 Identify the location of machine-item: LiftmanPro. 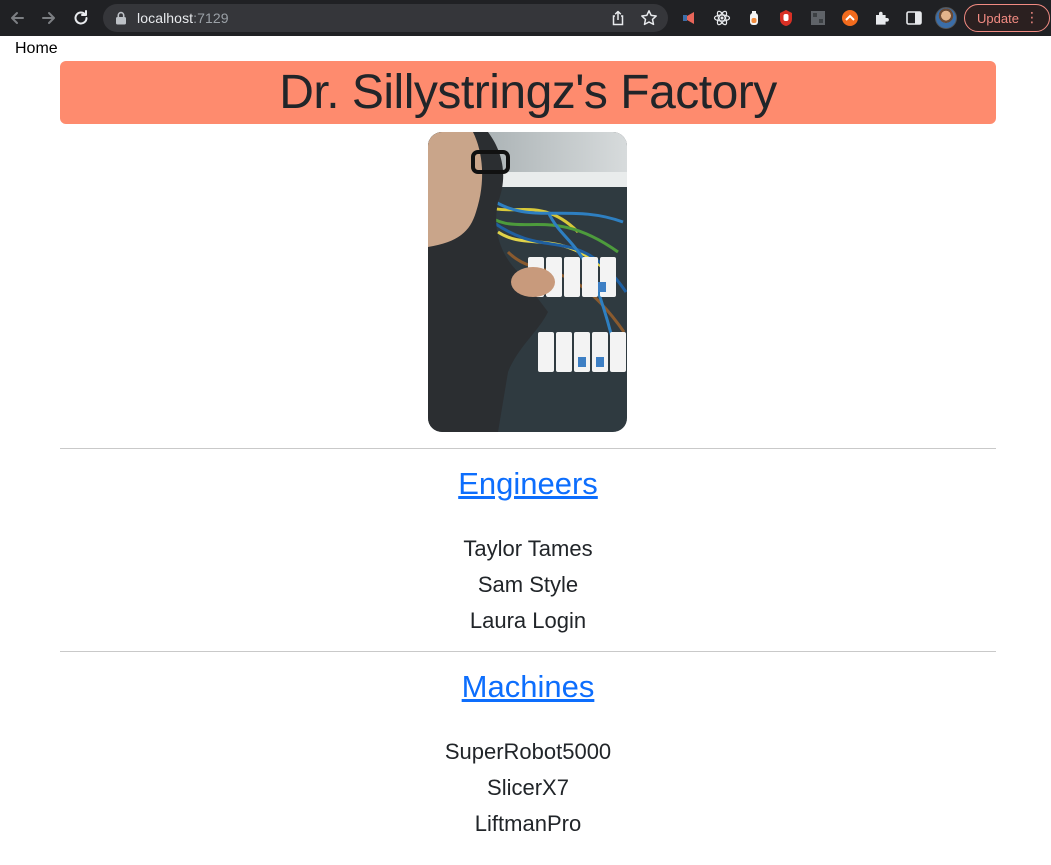
(528, 823).